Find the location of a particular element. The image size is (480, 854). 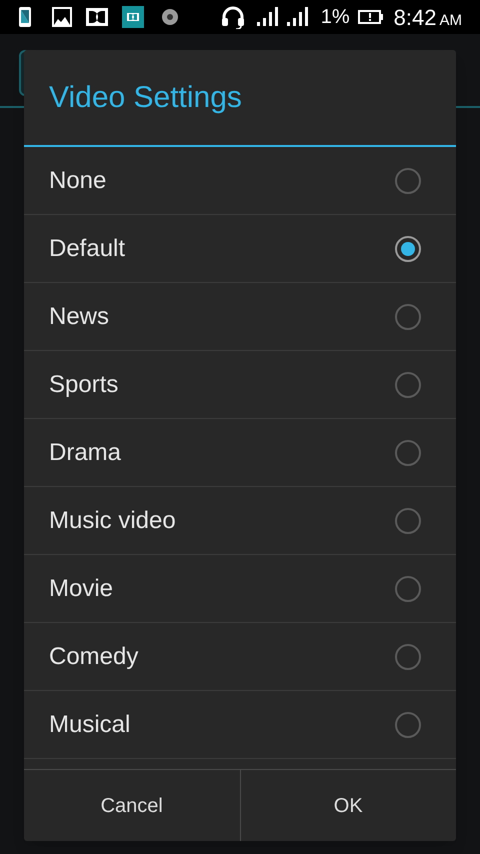

dialog-button: Cancel is located at coordinates (132, 805).